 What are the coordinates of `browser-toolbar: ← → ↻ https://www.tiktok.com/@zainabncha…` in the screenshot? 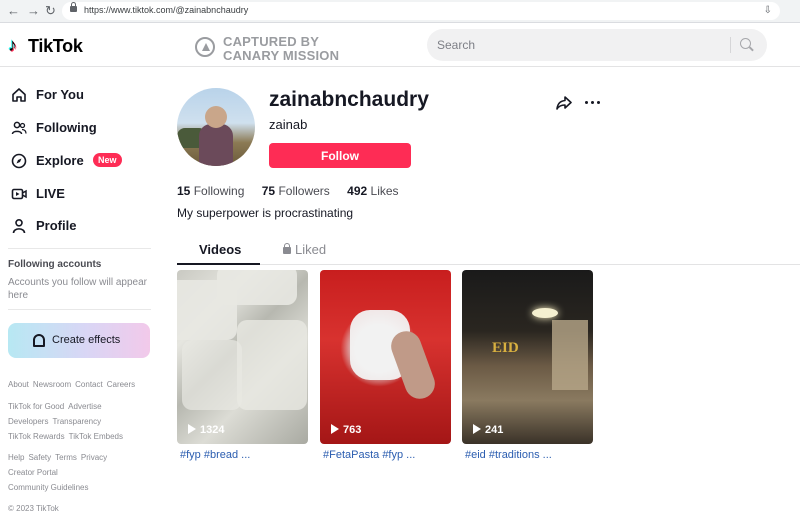 It's located at (400, 11).